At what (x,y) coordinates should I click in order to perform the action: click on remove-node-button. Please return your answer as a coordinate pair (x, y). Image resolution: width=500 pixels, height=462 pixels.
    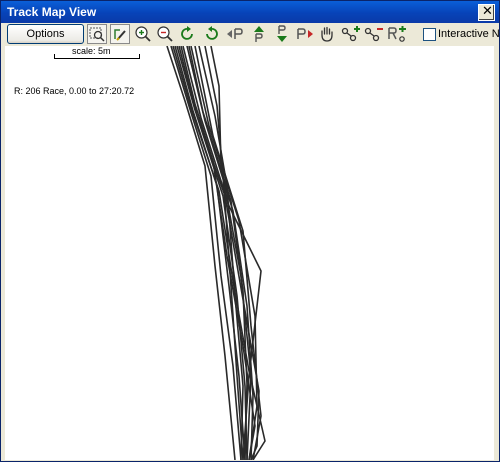
    Looking at the image, I should click on (374, 34).